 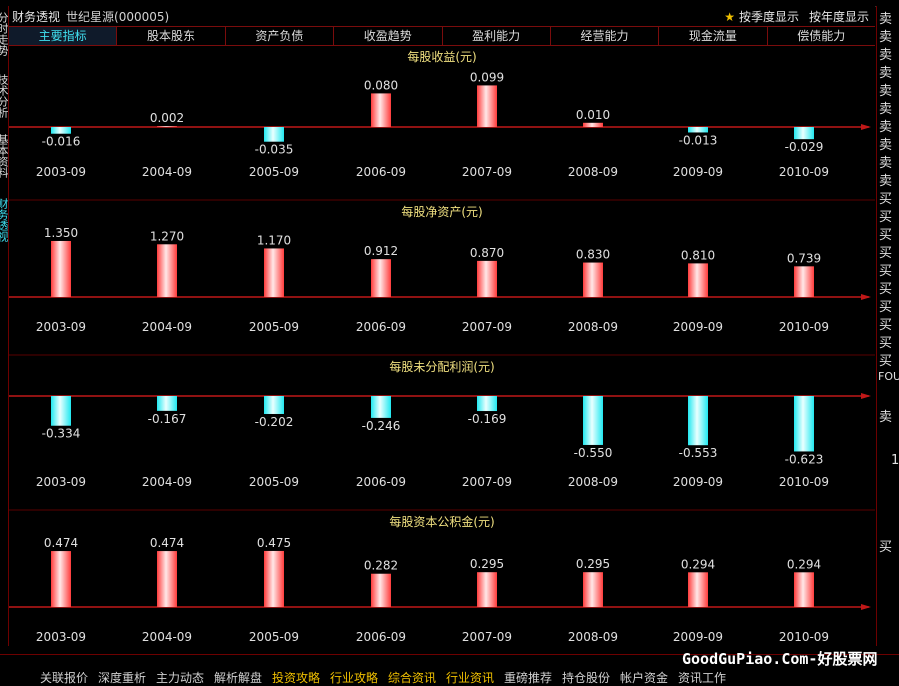 I want to click on data-label: -0.167, so click(x=167, y=419).